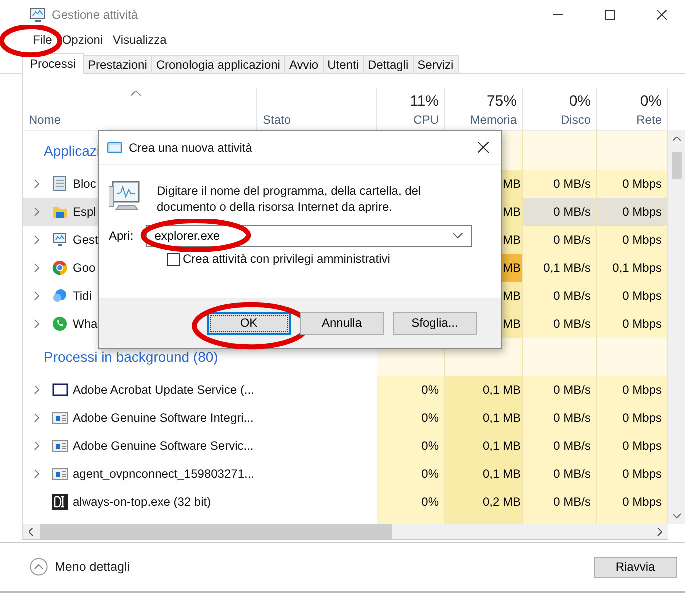 Image resolution: width=685 pixels, height=593 pixels. I want to click on process-name: Gest, so click(85, 240).